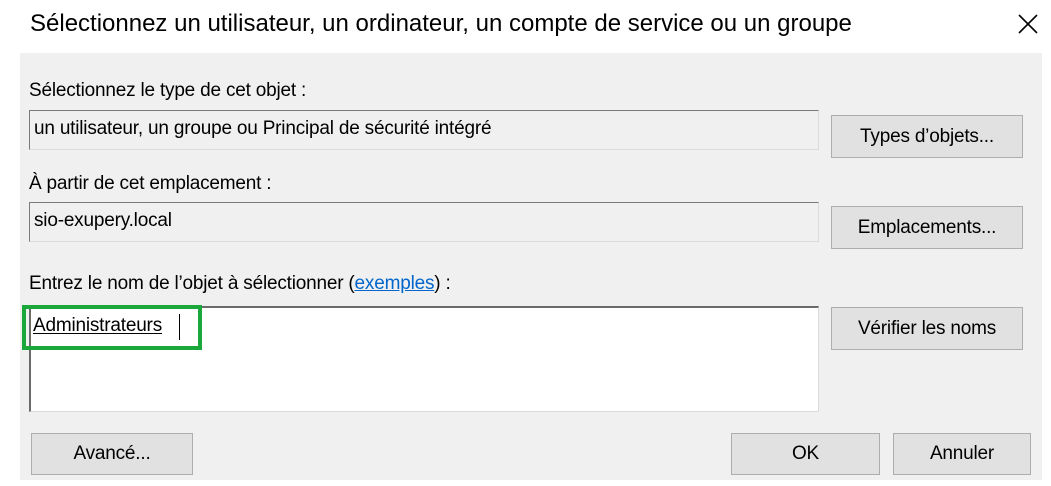  What do you see at coordinates (168, 90) in the screenshot?
I see `object-type-label: Sélectionnez le type de cet objet :` at bounding box center [168, 90].